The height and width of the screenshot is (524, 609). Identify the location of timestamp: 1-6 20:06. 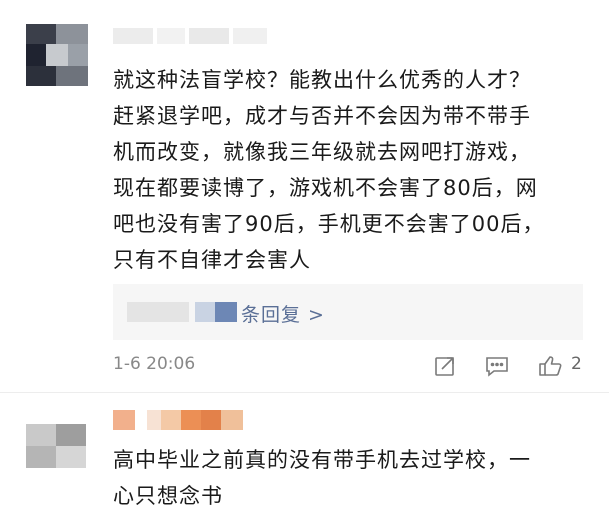
(154, 364).